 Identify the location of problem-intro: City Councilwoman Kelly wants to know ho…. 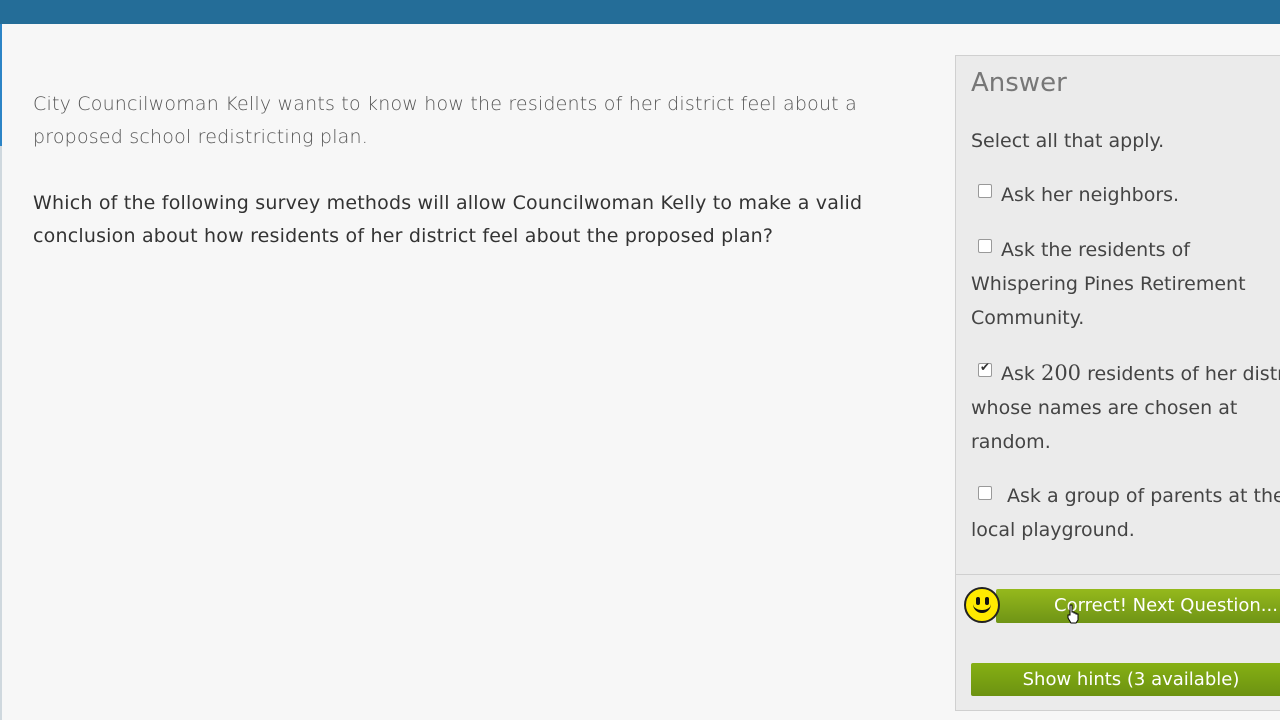
(445, 120).